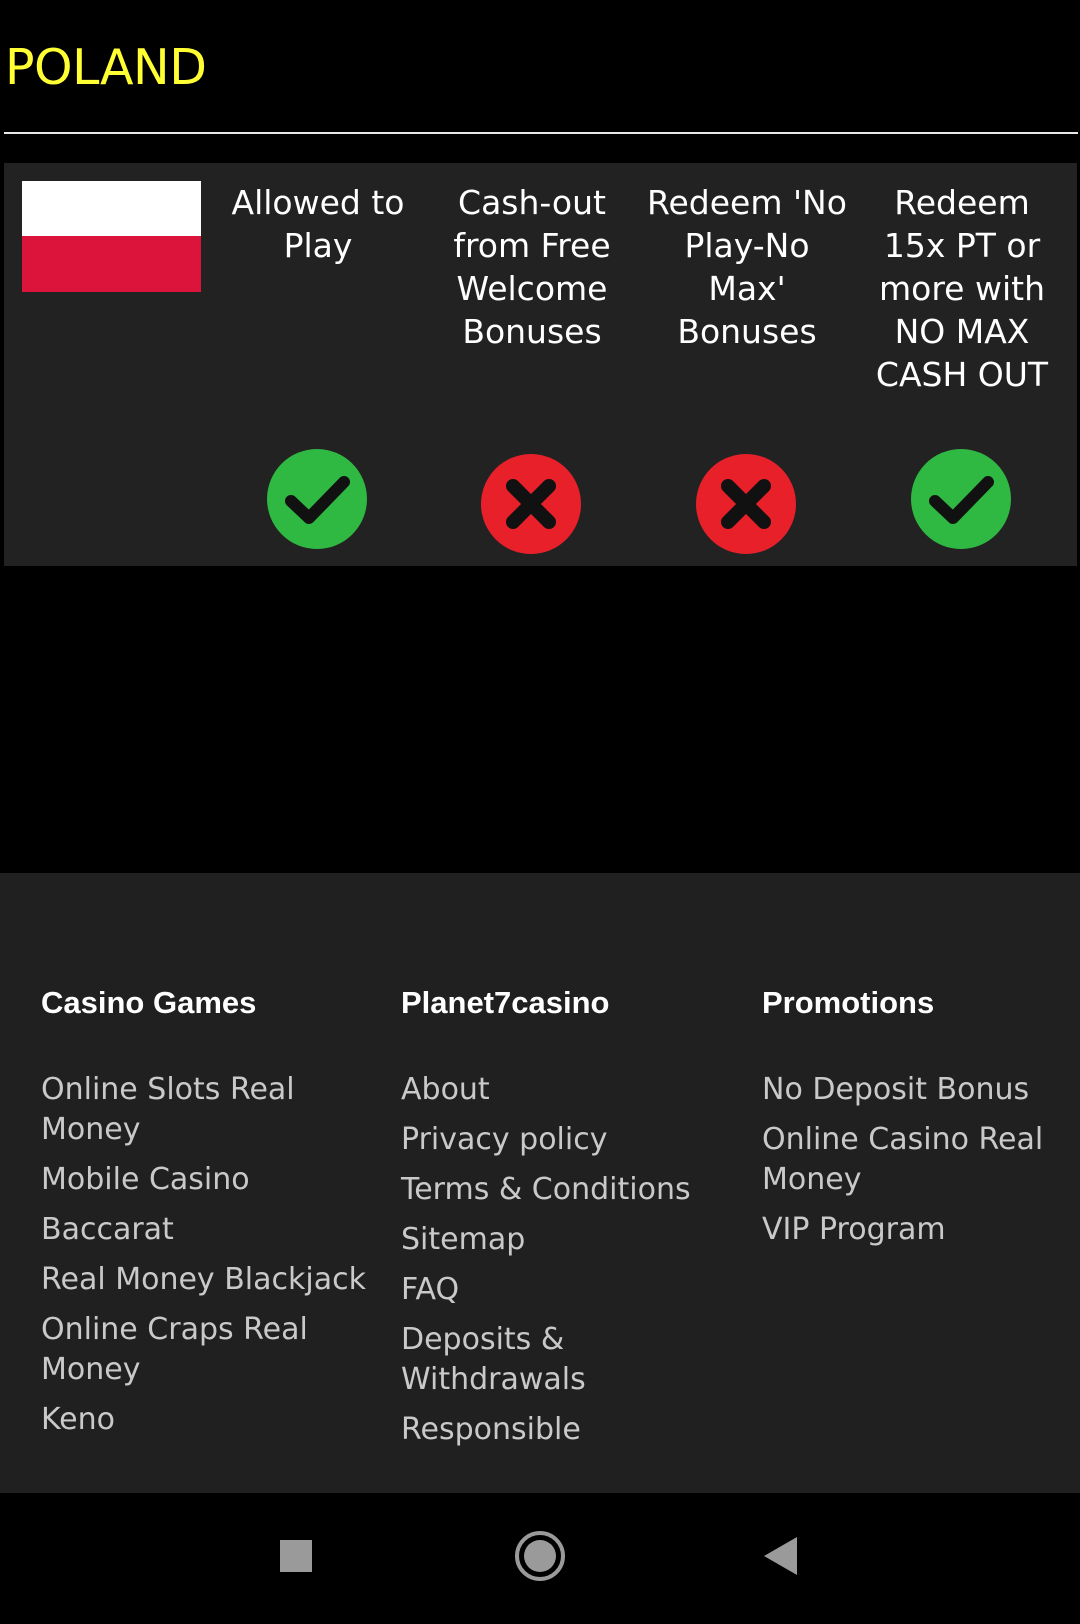 This screenshot has height=1624, width=1080. What do you see at coordinates (747, 267) in the screenshot?
I see `status-column-label: Redeem 'No Play-No Max' Bonuses` at bounding box center [747, 267].